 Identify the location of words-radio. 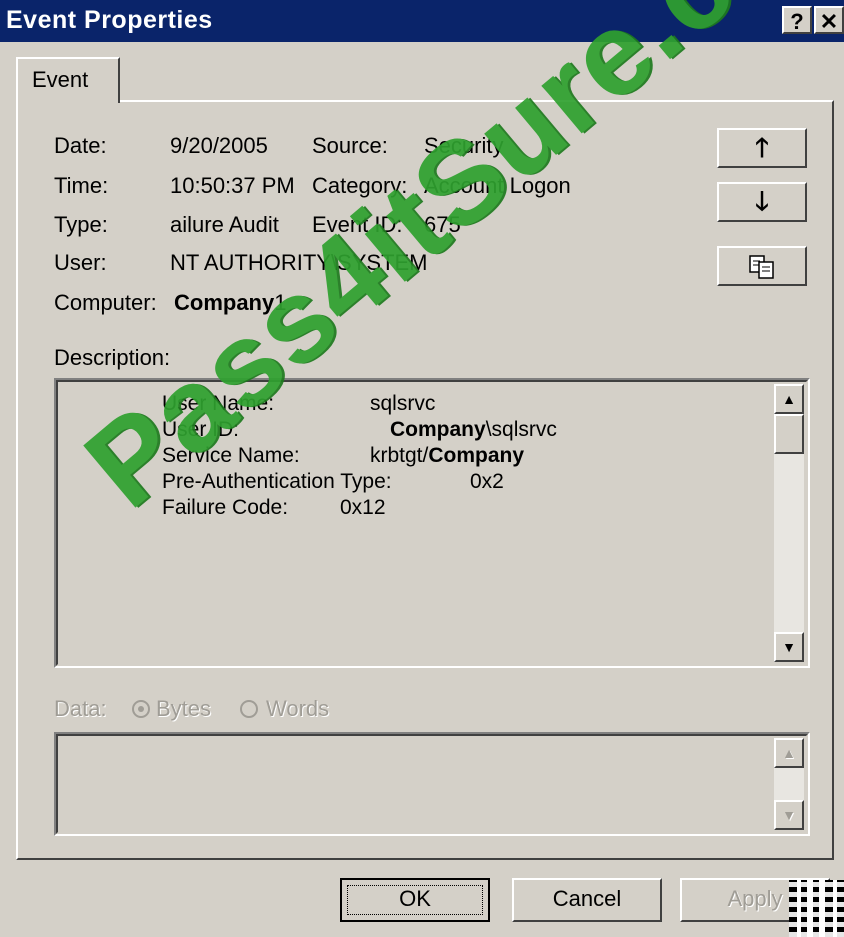
(249, 709).